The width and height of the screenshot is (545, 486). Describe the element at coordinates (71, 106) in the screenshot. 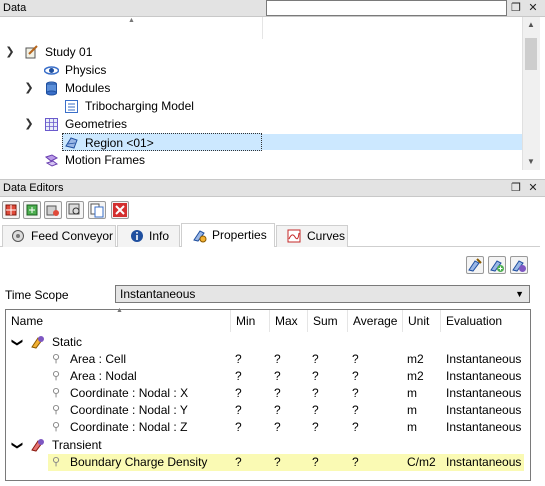

I see `model-icon` at that location.